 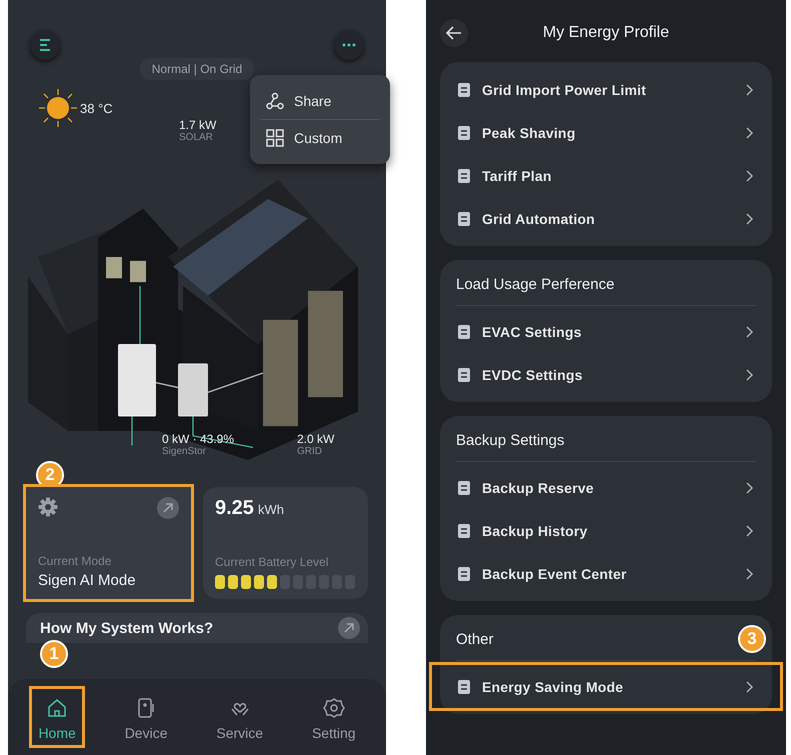 What do you see at coordinates (271, 509) in the screenshot?
I see `energy-unit: kWh` at bounding box center [271, 509].